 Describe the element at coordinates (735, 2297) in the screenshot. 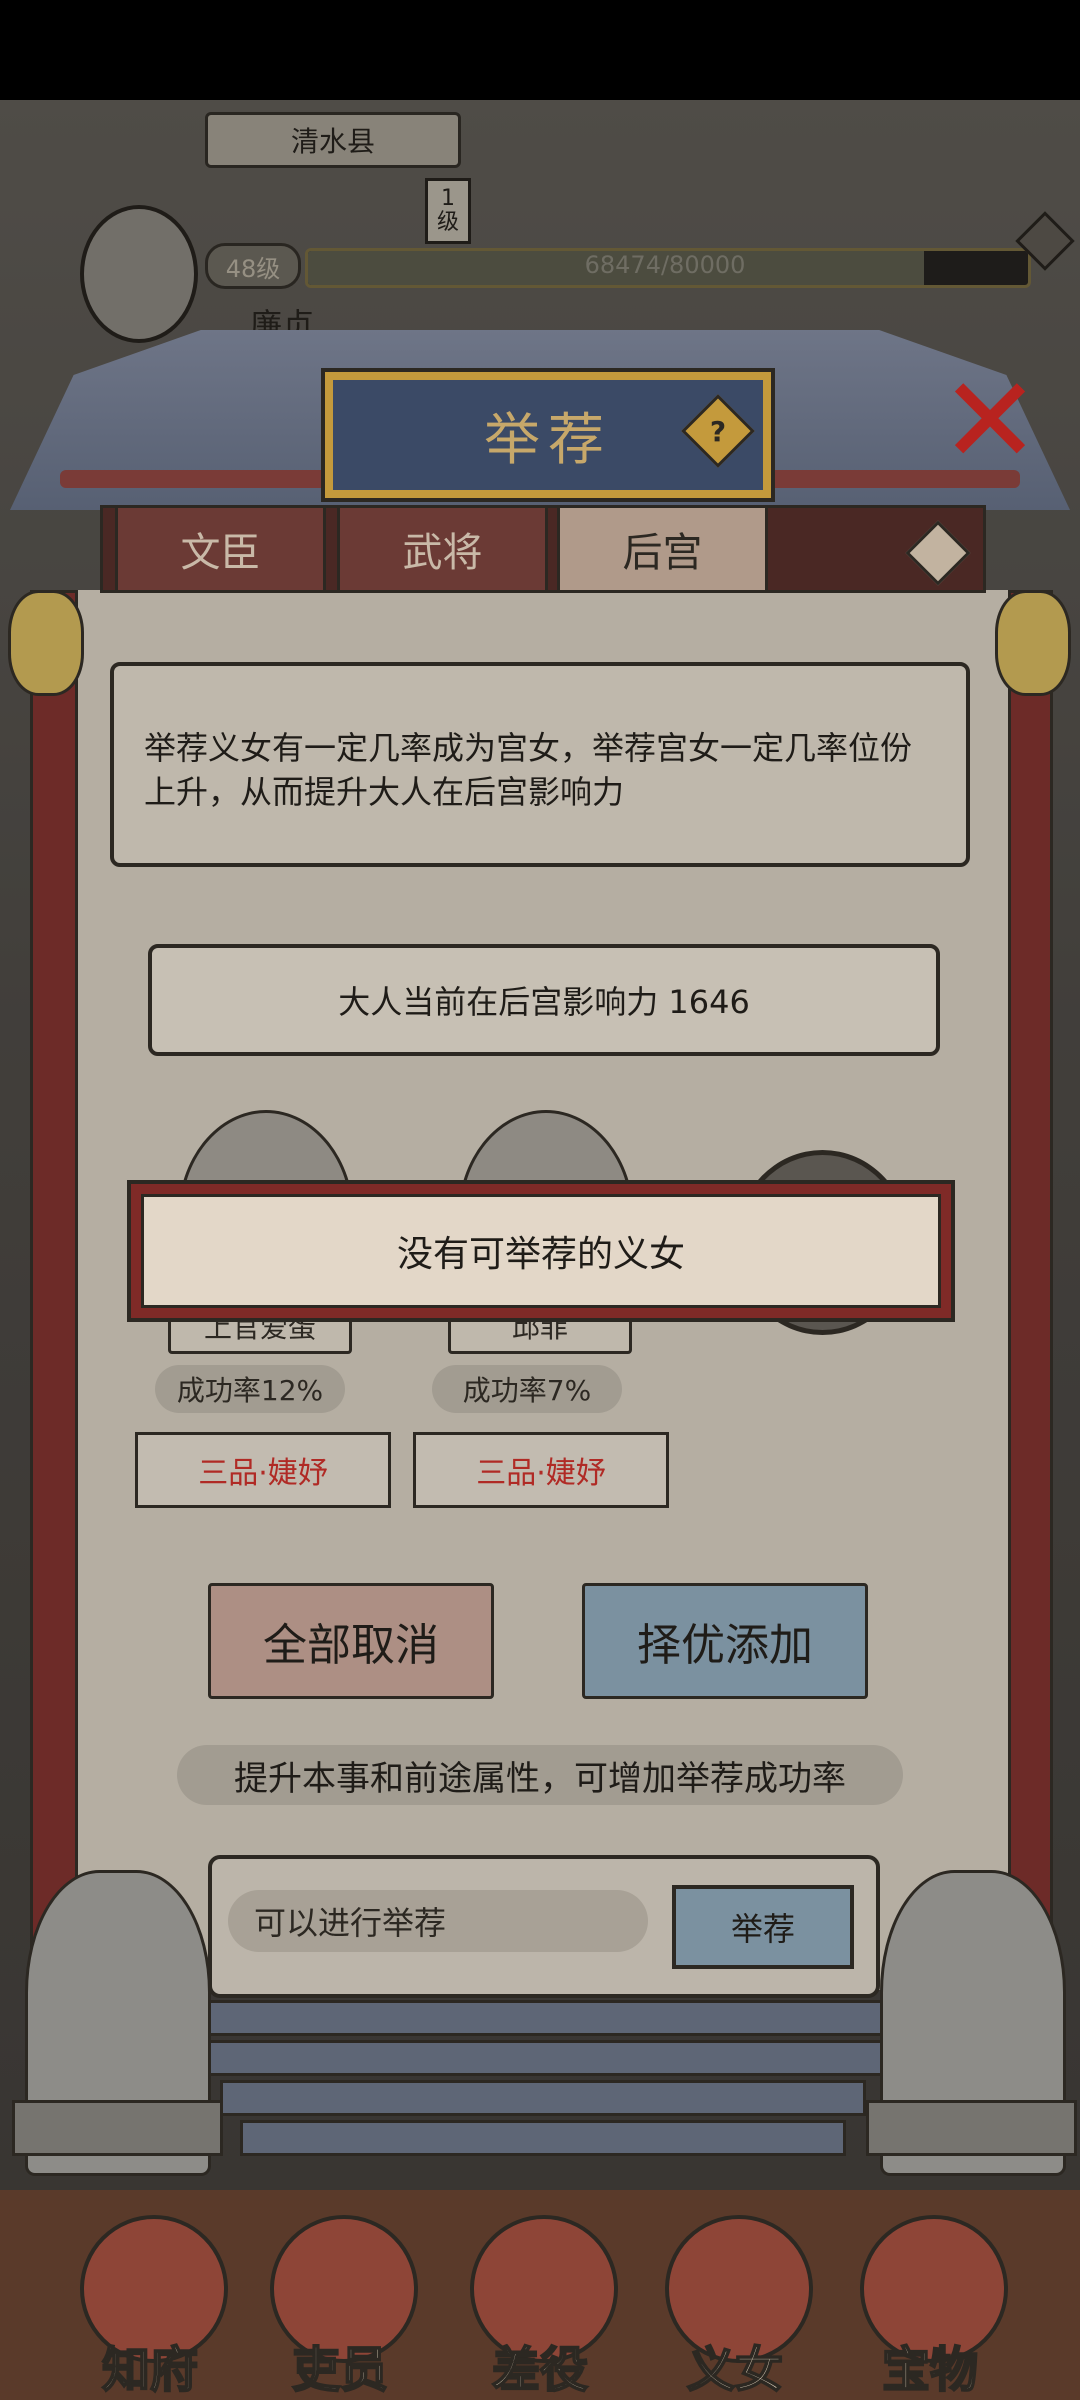

I see `nav-daughters: 义女` at that location.